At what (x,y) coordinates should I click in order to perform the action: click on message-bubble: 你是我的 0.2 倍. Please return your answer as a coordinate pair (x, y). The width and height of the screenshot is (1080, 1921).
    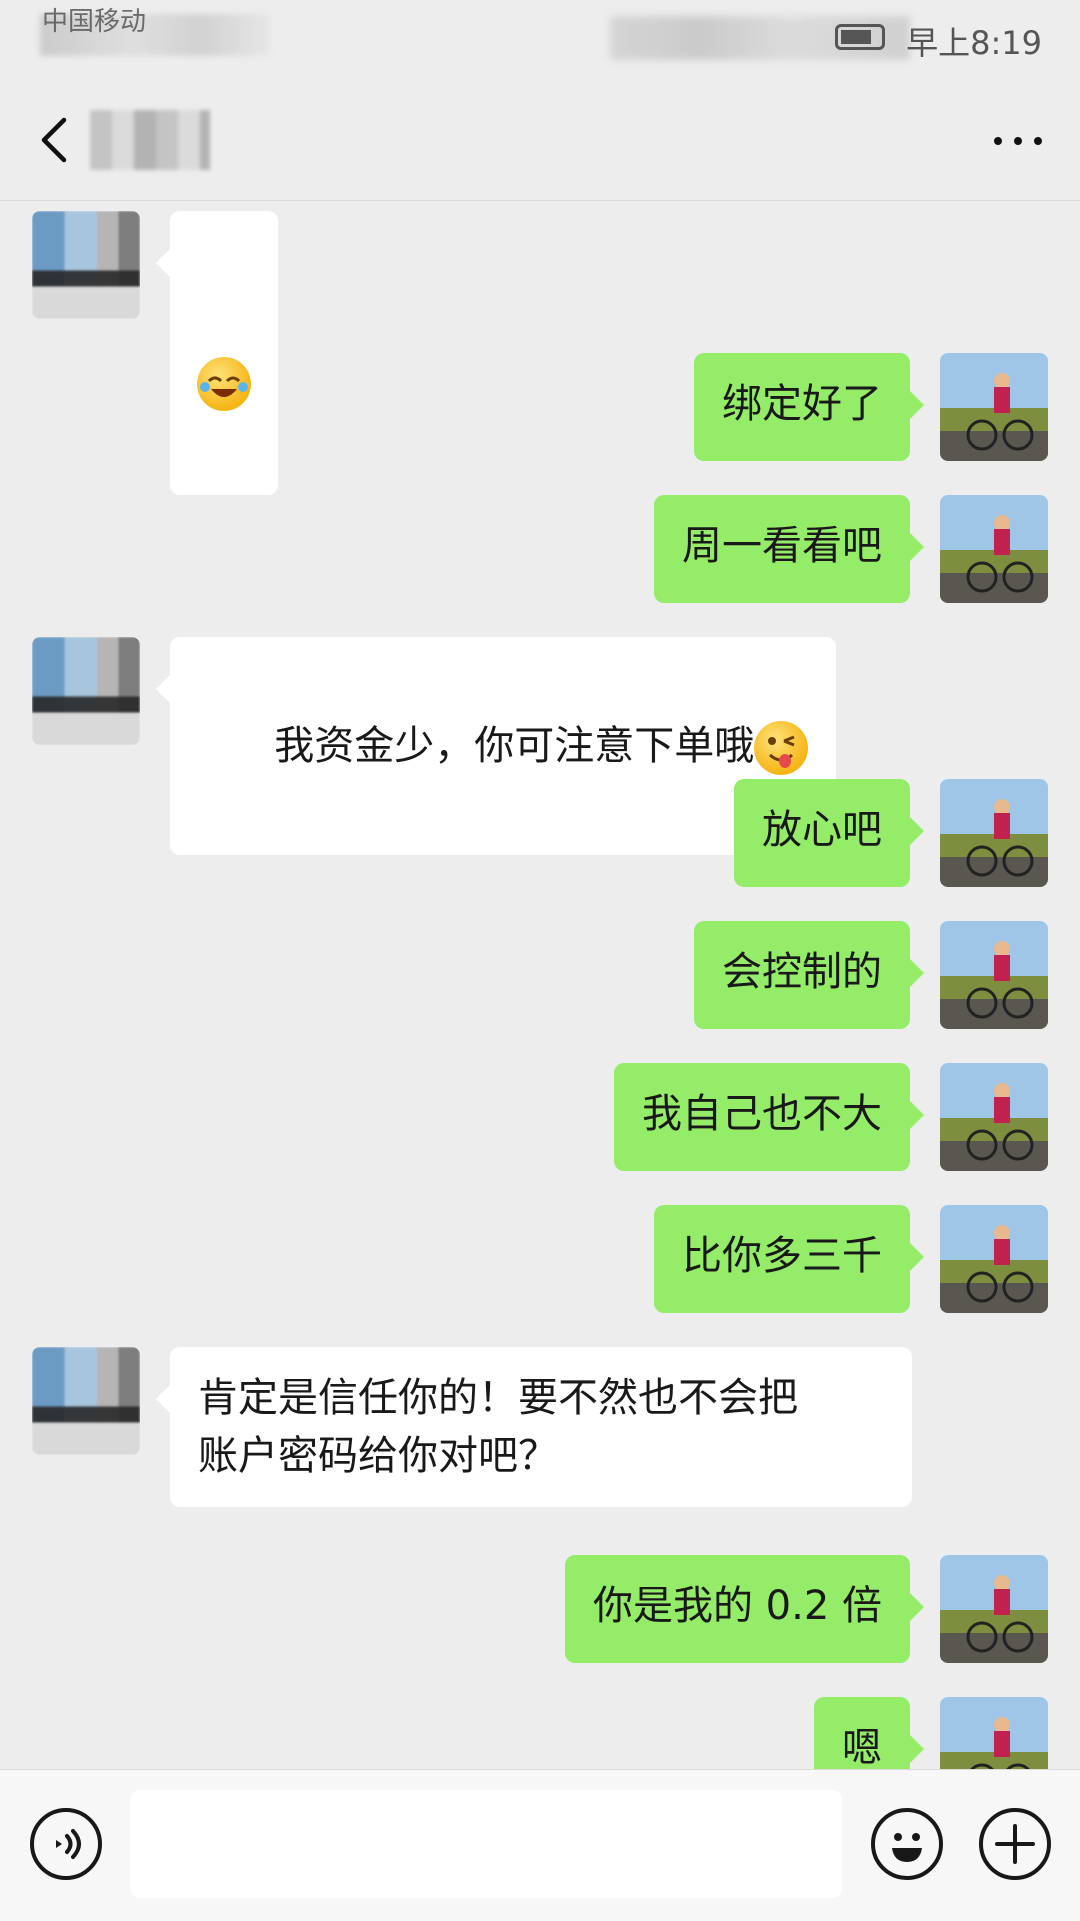
    Looking at the image, I should click on (744, 1609).